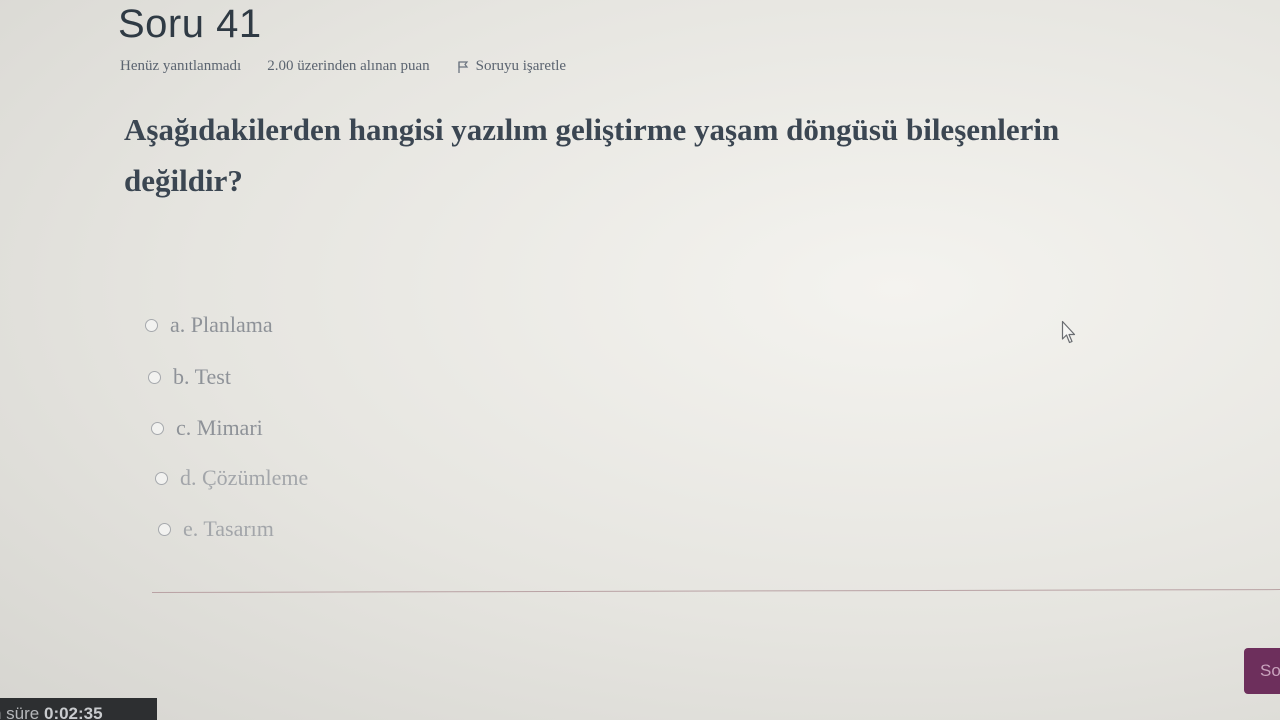  I want to click on answer-label-b: b. Test, so click(202, 376).